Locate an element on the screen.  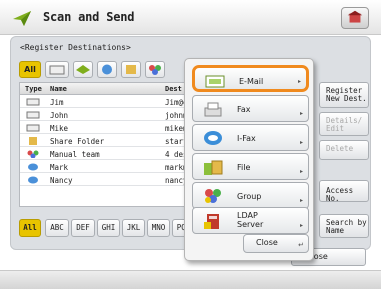
status-bar is located at coordinates (190, 279).